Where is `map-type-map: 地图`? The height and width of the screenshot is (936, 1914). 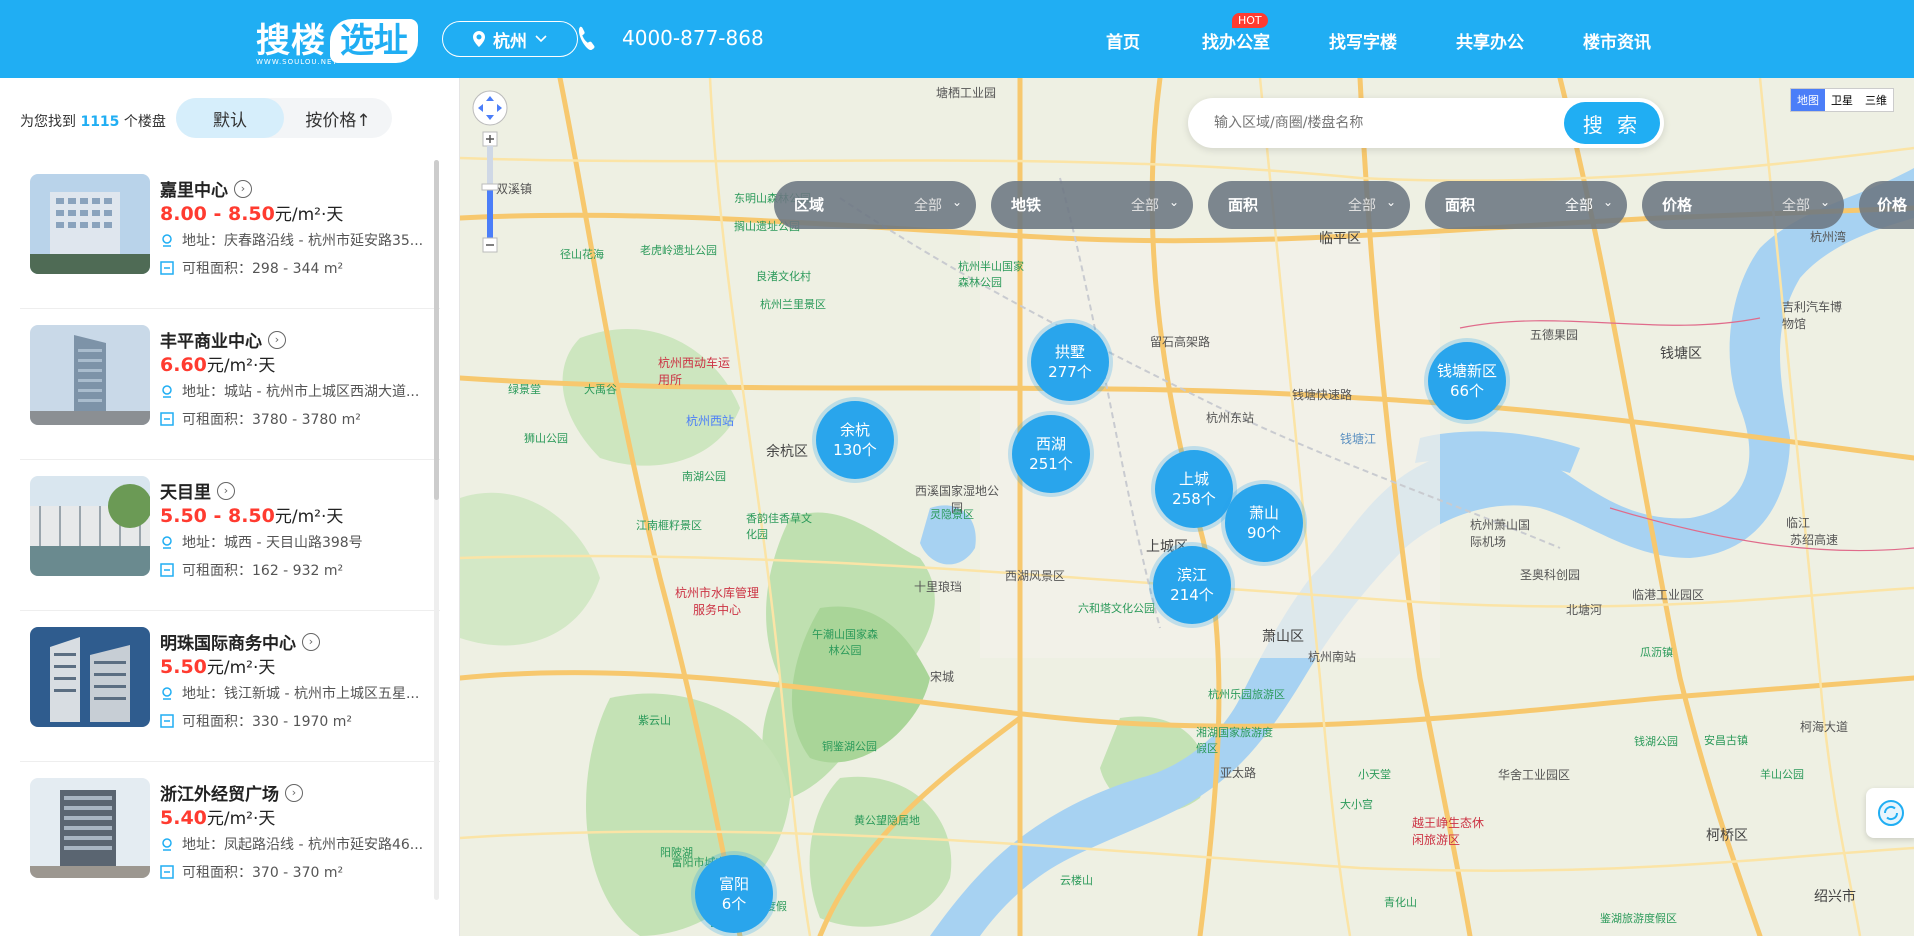 map-type-map: 地图 is located at coordinates (1808, 100).